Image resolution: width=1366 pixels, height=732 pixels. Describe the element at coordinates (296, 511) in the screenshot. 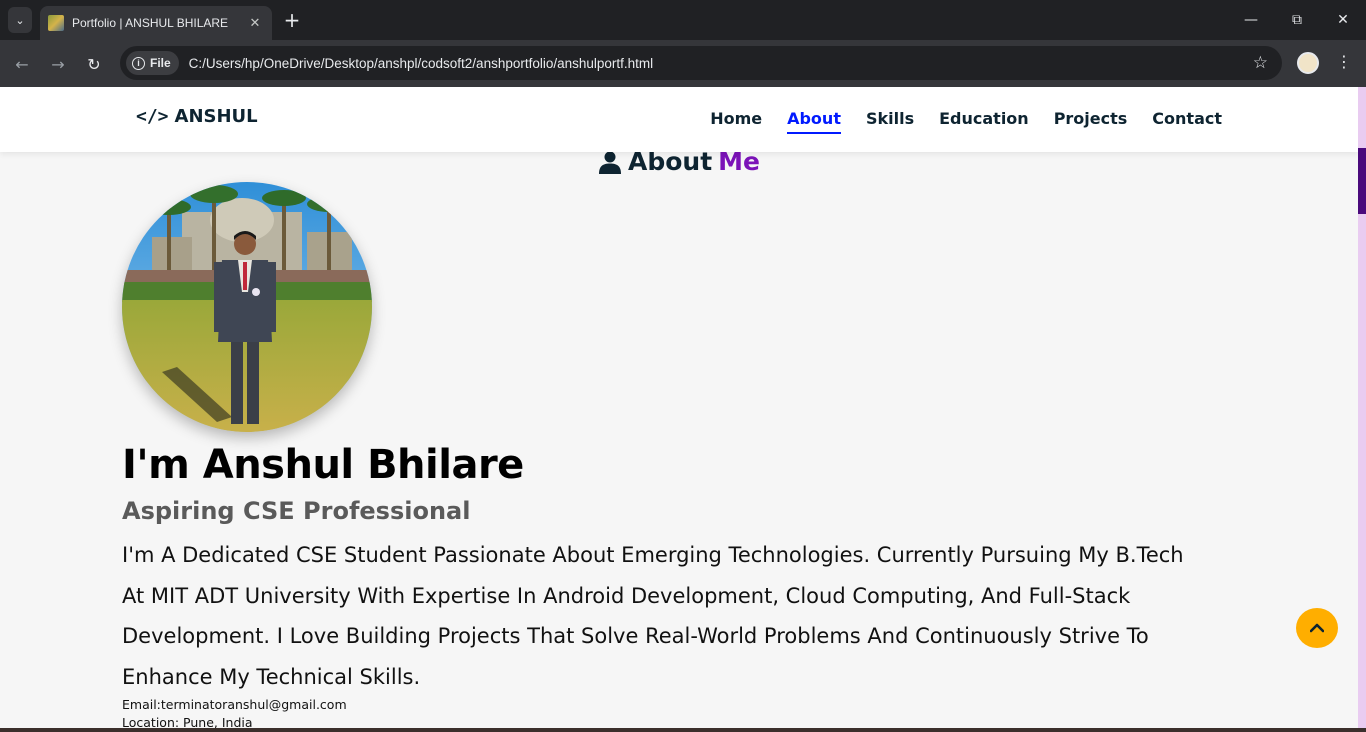

I see `about-tagline: Aspiring CSE Professional` at that location.